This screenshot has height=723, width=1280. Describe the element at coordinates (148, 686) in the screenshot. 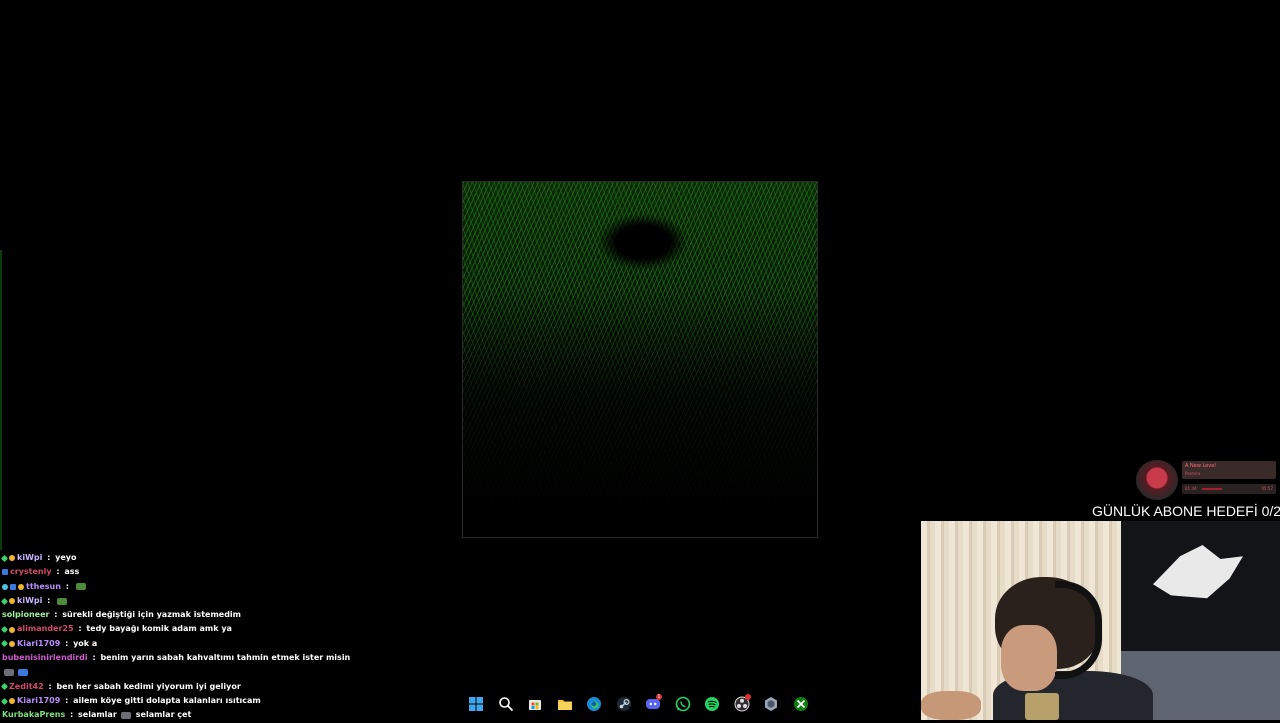

I see `chat-text: ben her sabah kedimi yiyorum iyi geliyor` at that location.